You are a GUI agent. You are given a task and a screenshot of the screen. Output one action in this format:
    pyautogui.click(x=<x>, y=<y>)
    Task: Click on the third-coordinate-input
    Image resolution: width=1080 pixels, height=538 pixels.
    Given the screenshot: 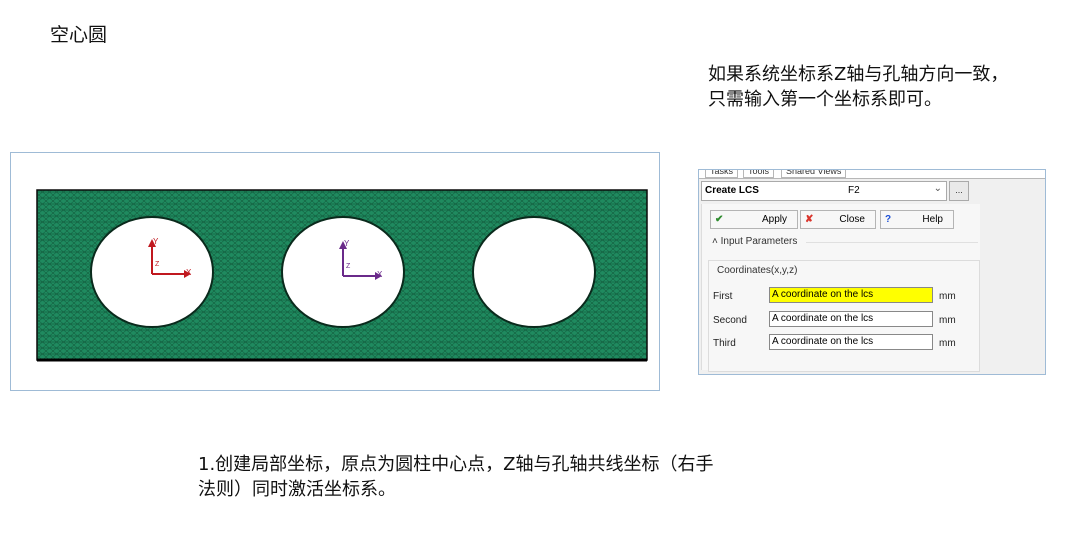 What is the action you would take?
    pyautogui.click(x=851, y=342)
    